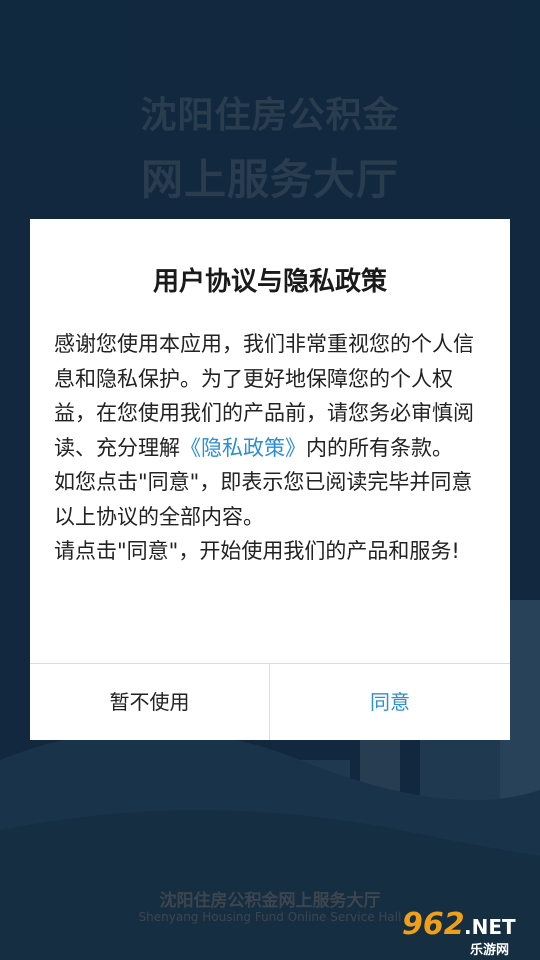 The width and height of the screenshot is (540, 960). Describe the element at coordinates (257, 551) in the screenshot. I see `body-paragraph-3: 请点击"同意"，开始使用我们的产品和服务!` at that location.